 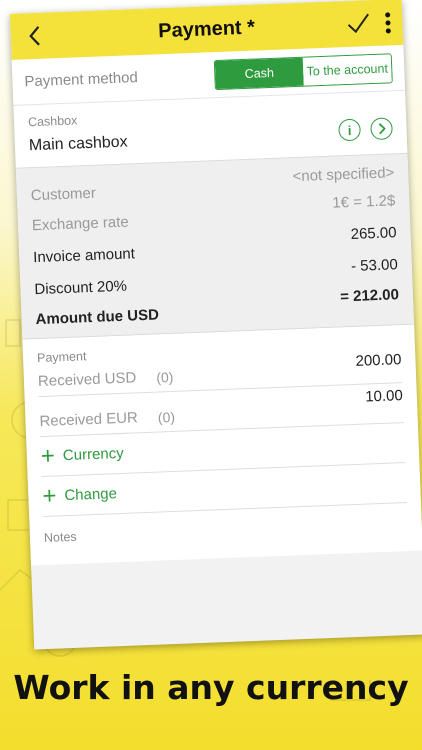 What do you see at coordinates (89, 420) in the screenshot?
I see `received-eur-label: Received EUR` at bounding box center [89, 420].